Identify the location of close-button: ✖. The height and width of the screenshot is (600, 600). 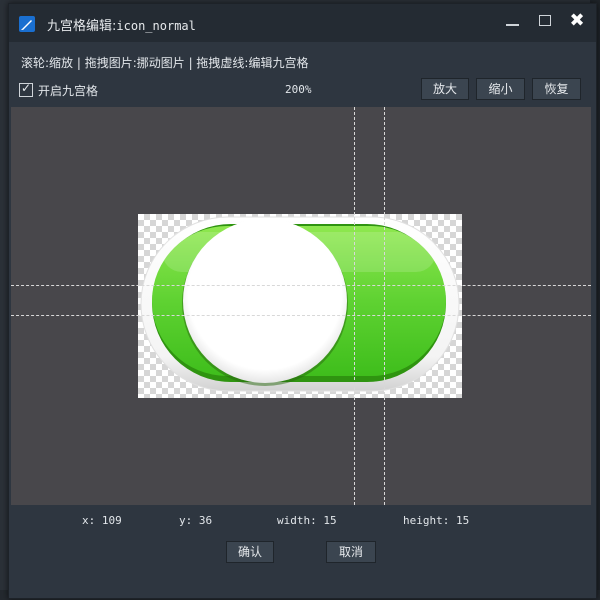
(577, 21).